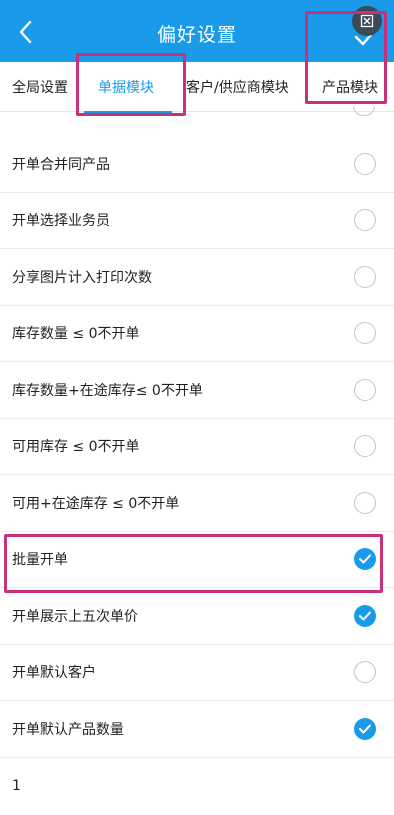 The height and width of the screenshot is (815, 394). What do you see at coordinates (237, 87) in the screenshot?
I see `tab-customer-supplier-module: 客户/供应商模块` at bounding box center [237, 87].